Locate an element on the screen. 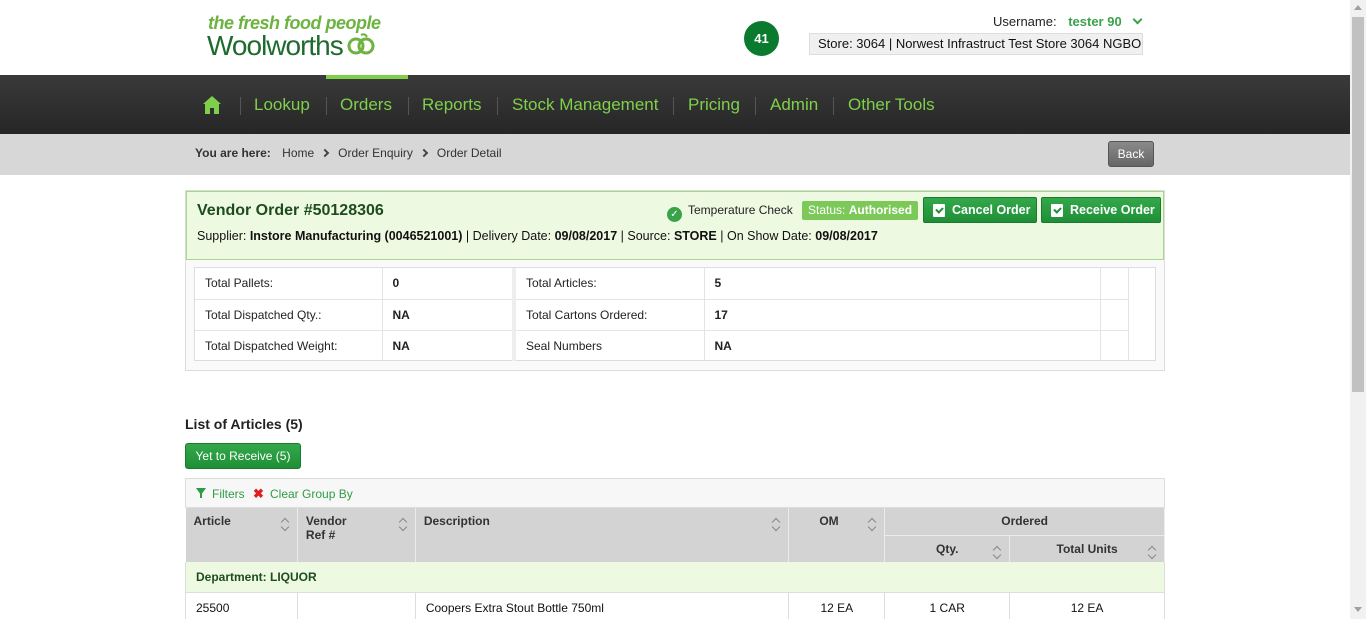 The width and height of the screenshot is (1366, 619). stats-row: Total Pallets: 0 Total Articles: 5 is located at coordinates (662, 284).